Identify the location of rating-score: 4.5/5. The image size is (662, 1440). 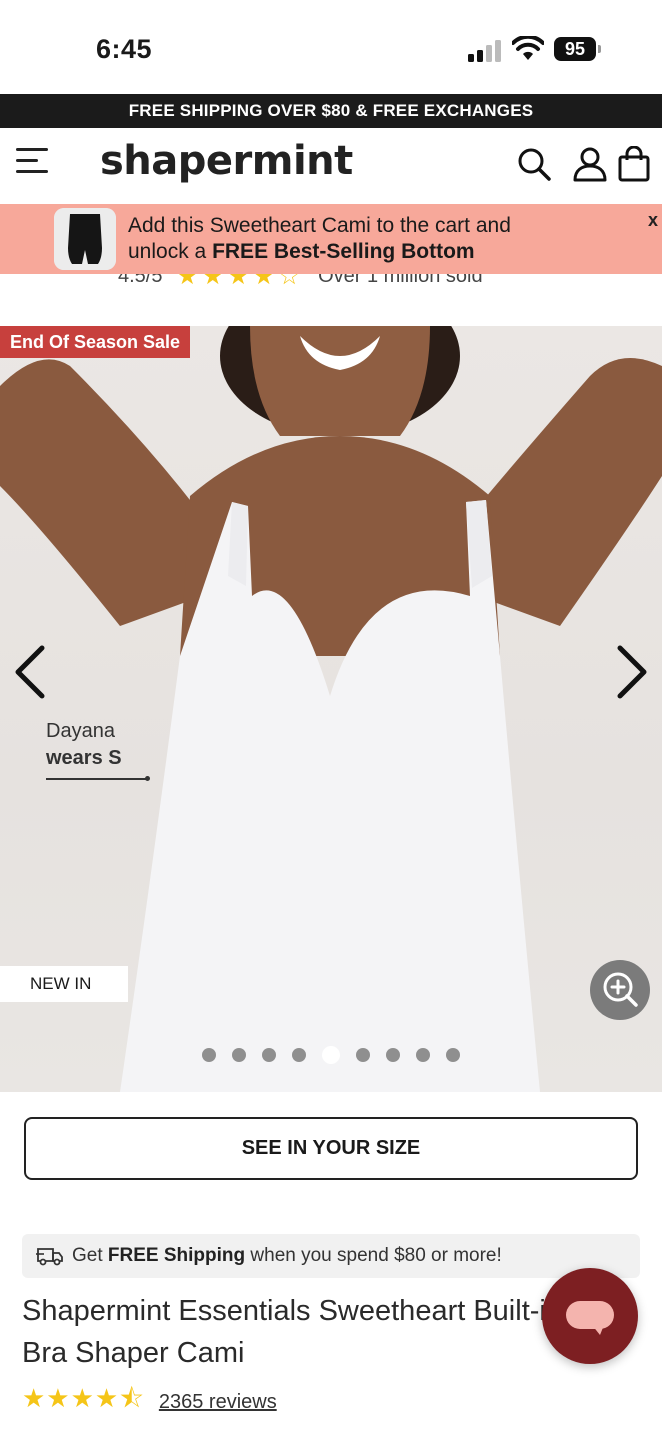
(140, 280).